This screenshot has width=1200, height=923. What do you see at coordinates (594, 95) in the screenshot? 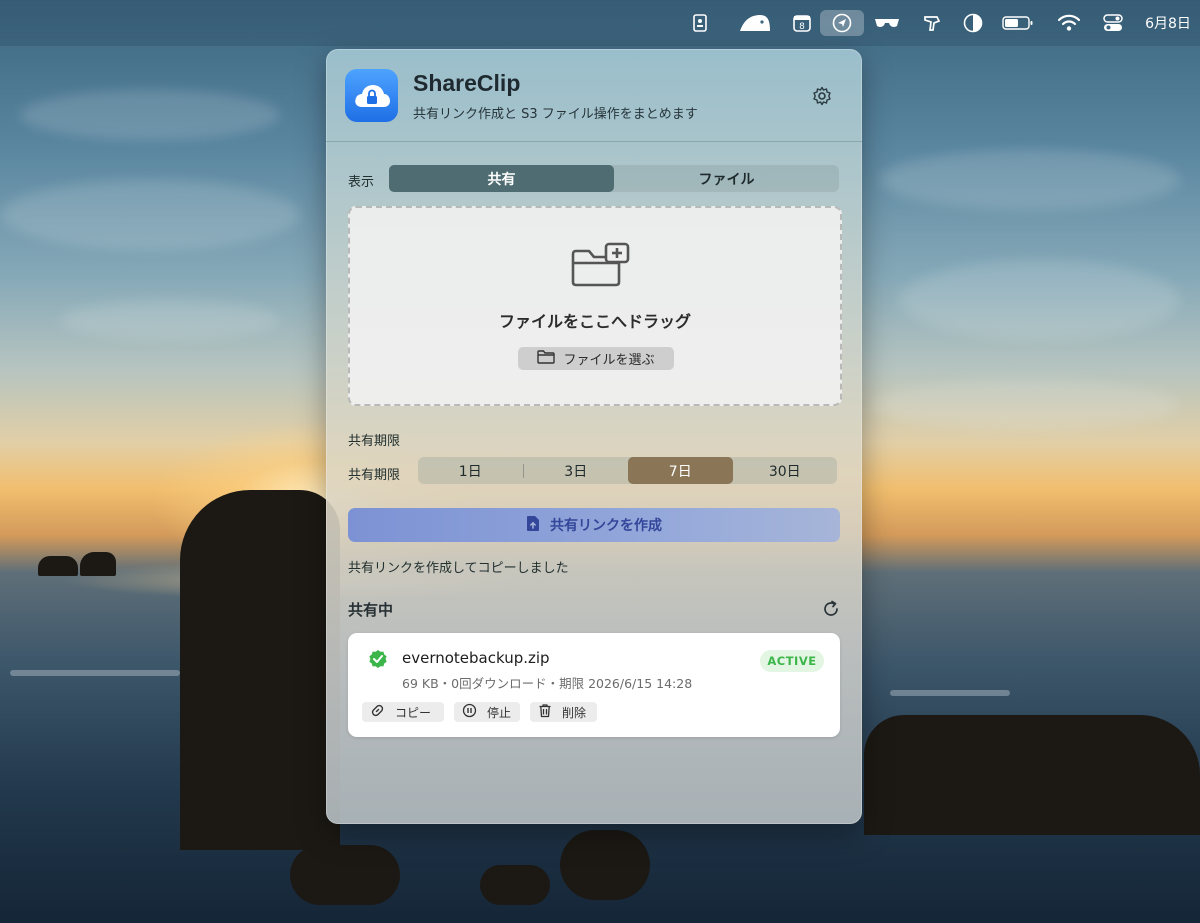
I see `panel-header: ShareClip 共有リンク作成と S3 ファイル操作をまとめます` at bounding box center [594, 95].